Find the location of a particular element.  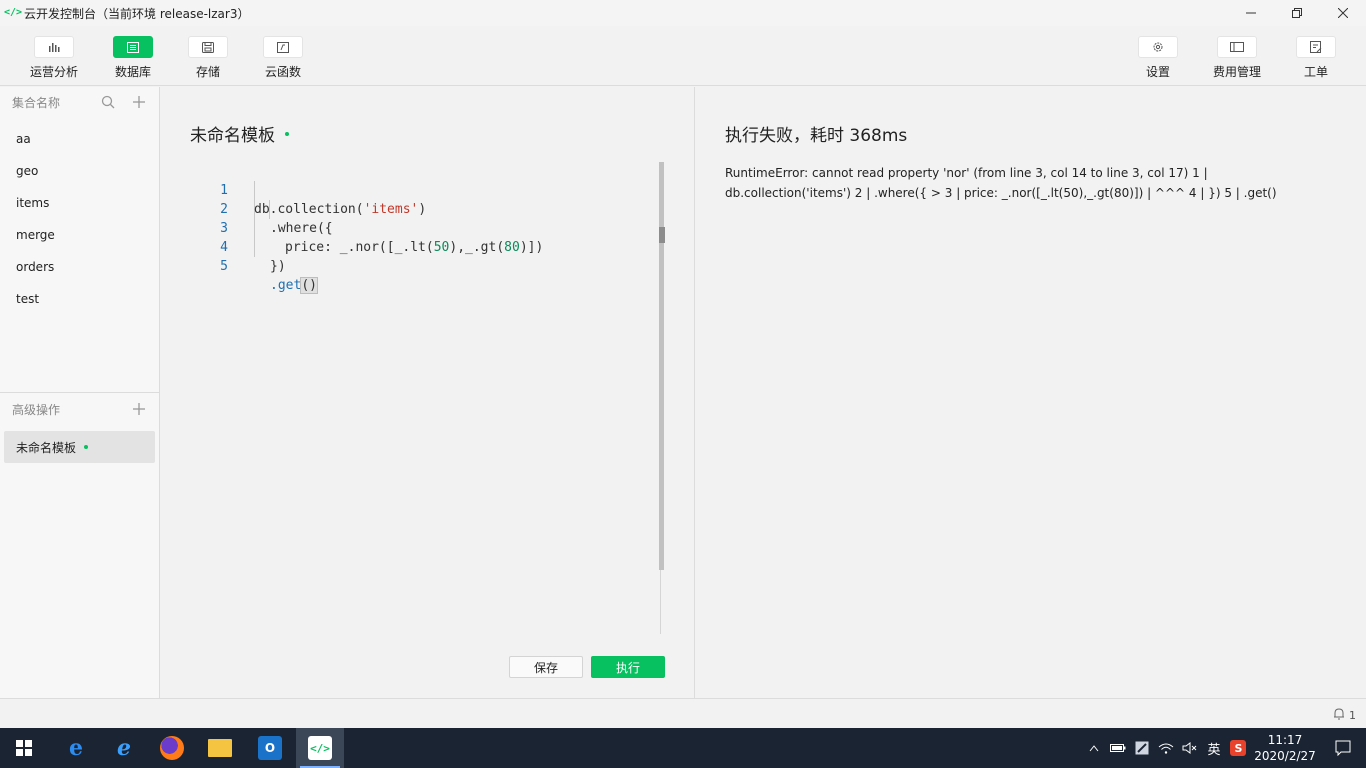

add-collection-icon is located at coordinates (139, 102).